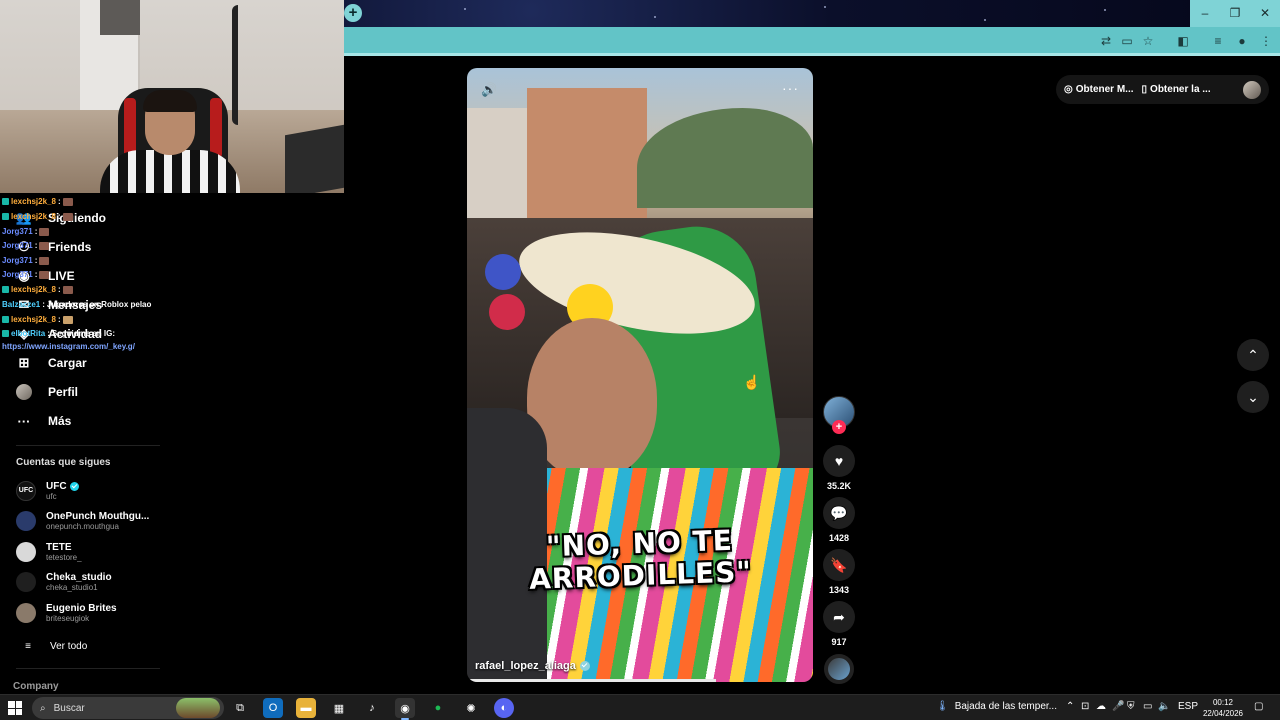  I want to click on save-button: 🔖, so click(839, 565).